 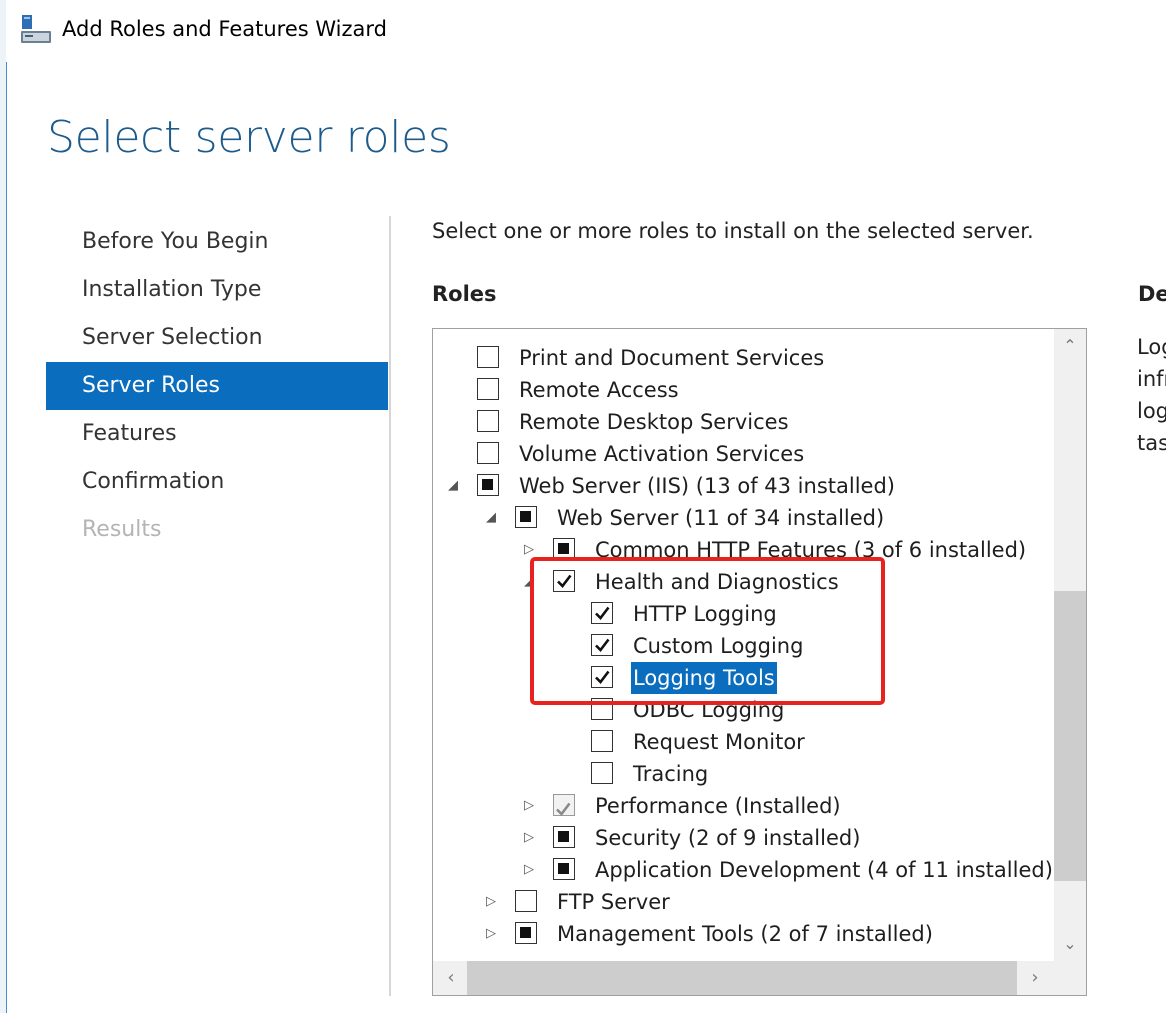 What do you see at coordinates (1070, 736) in the screenshot?
I see `vertical-scroll-thumb` at bounding box center [1070, 736].